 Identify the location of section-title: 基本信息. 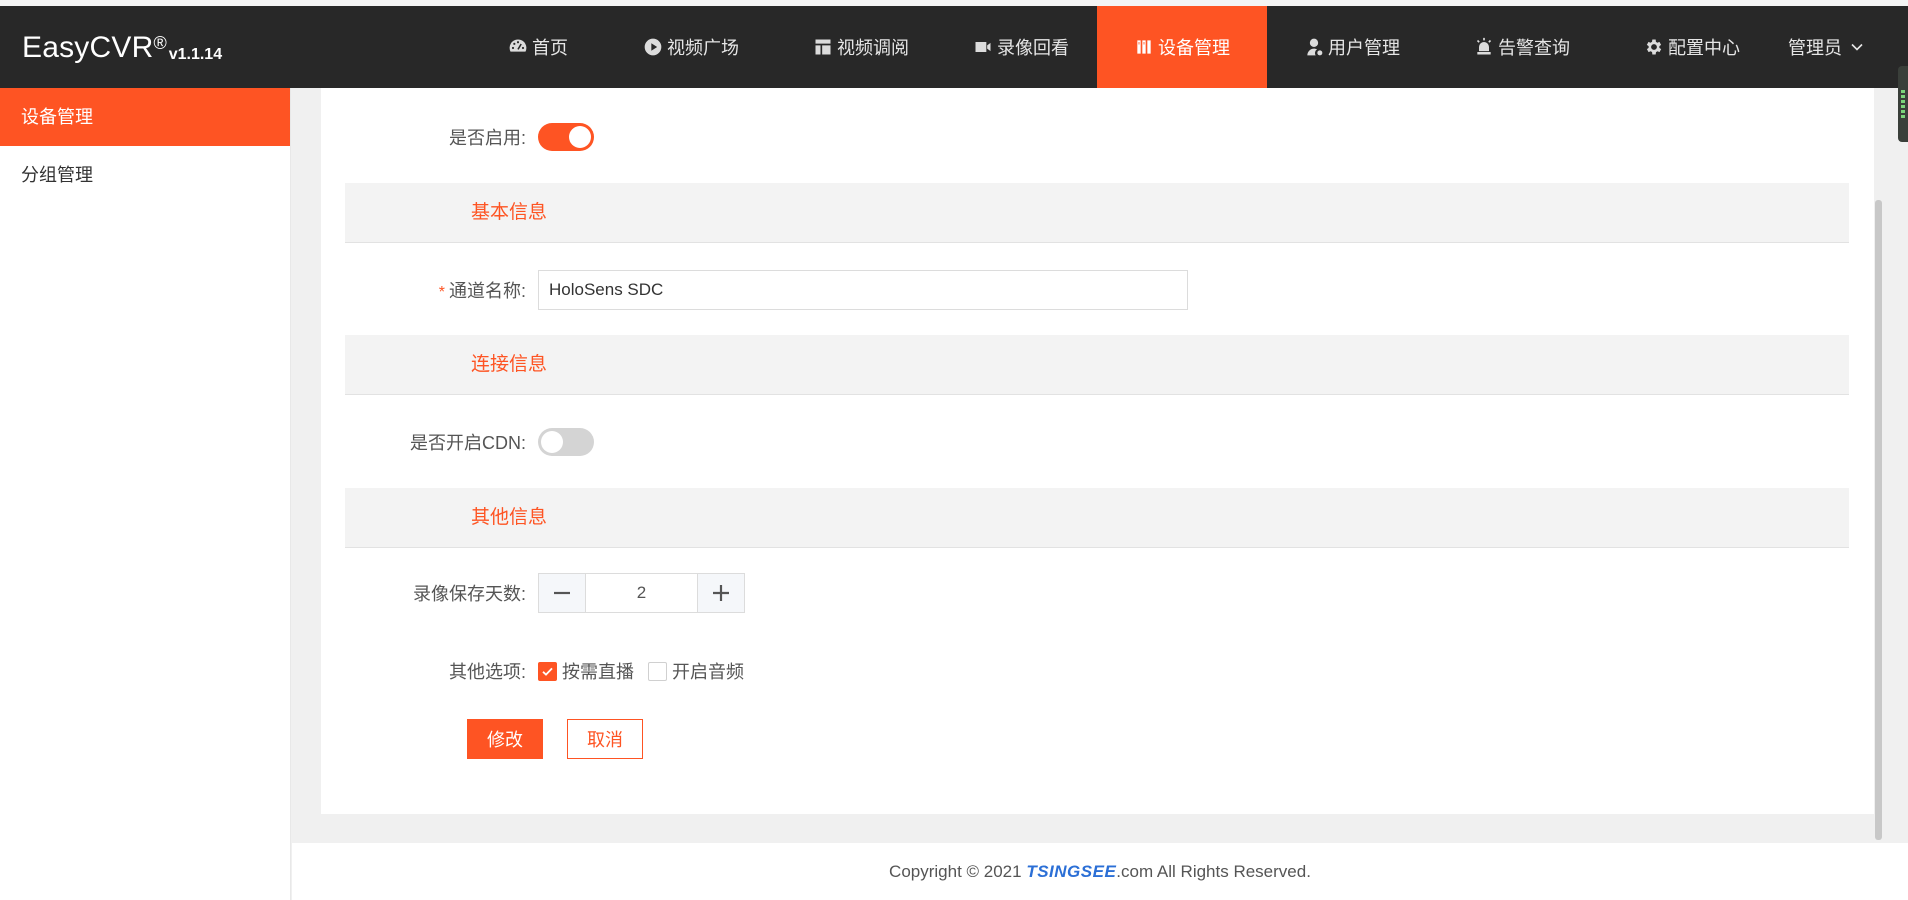
(509, 212).